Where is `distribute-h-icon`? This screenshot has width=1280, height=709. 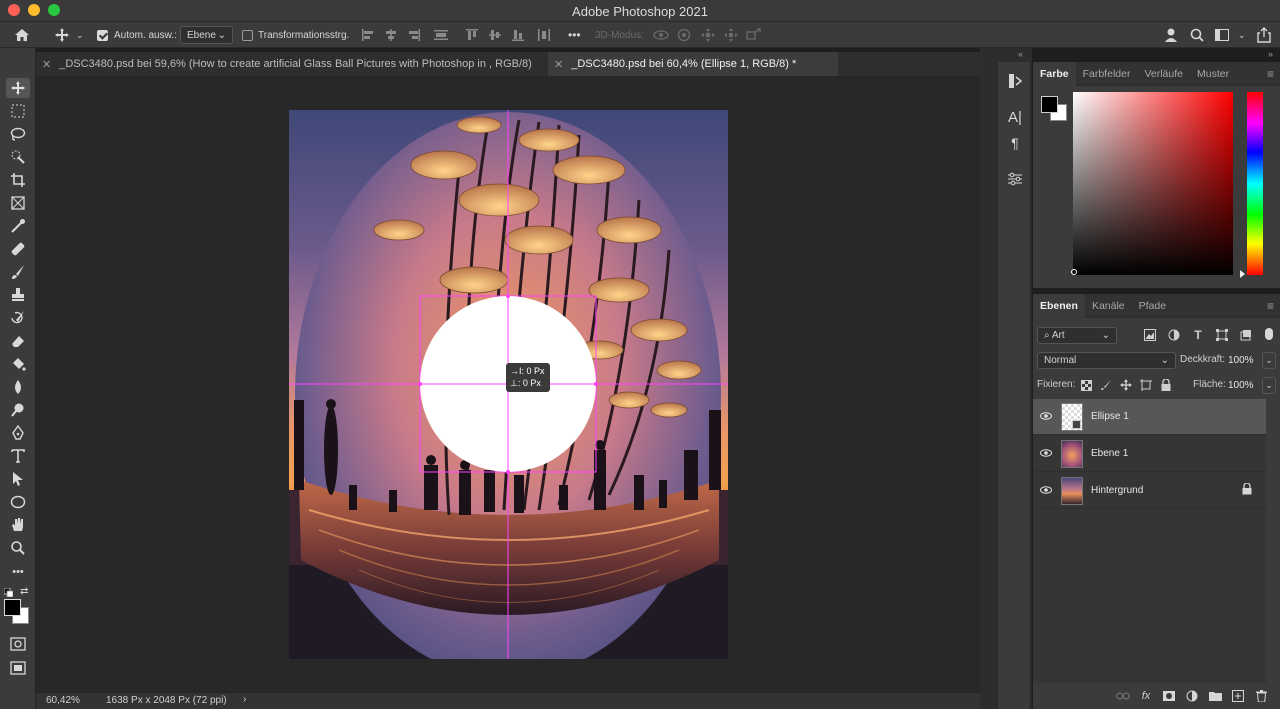
distribute-h-icon is located at coordinates (544, 35).